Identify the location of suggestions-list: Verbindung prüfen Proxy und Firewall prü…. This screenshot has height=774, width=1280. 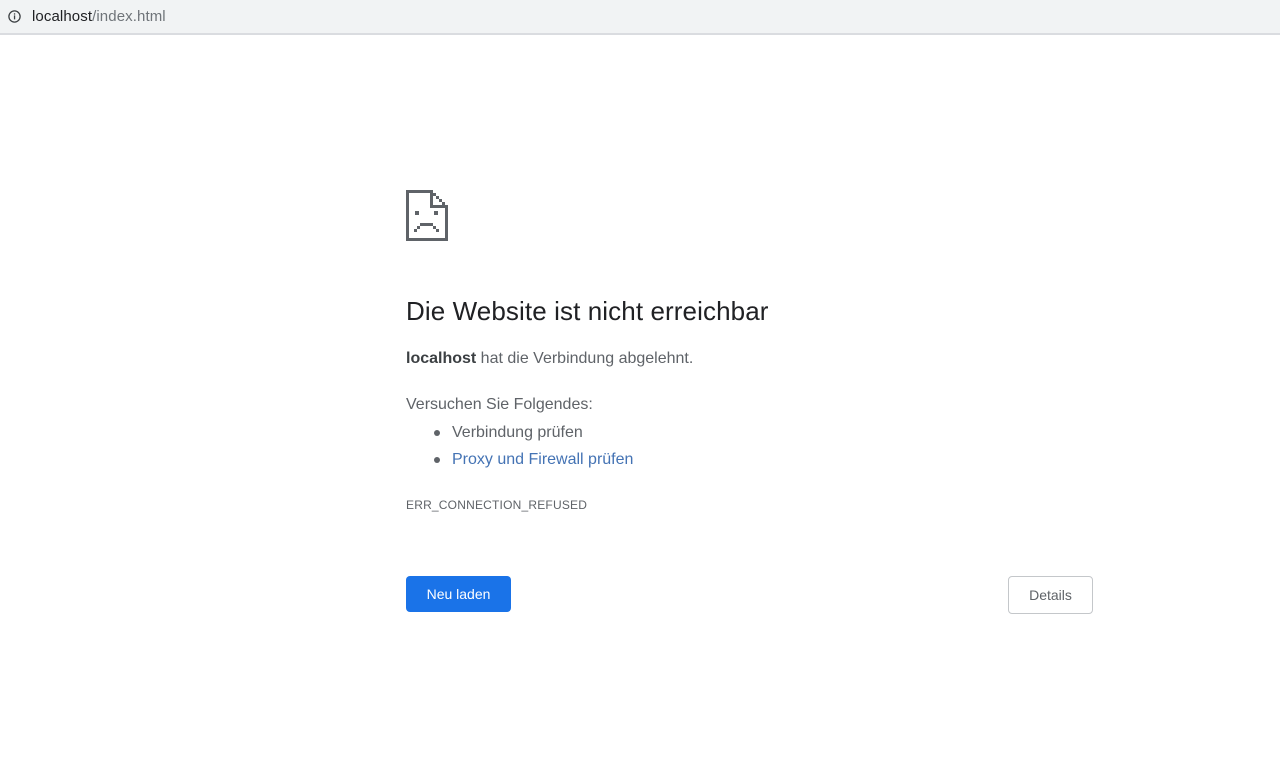
(519, 449).